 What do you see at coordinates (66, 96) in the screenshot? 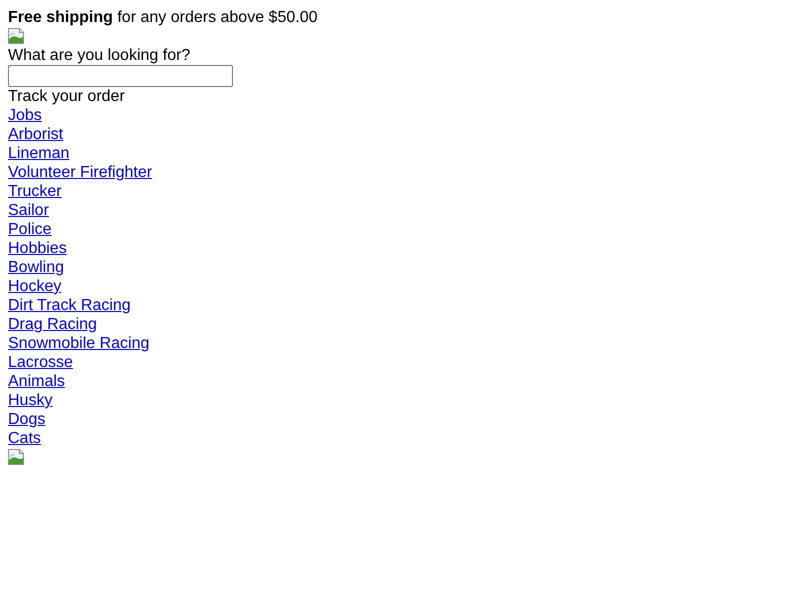
I see `track-order-text: Track your order` at bounding box center [66, 96].